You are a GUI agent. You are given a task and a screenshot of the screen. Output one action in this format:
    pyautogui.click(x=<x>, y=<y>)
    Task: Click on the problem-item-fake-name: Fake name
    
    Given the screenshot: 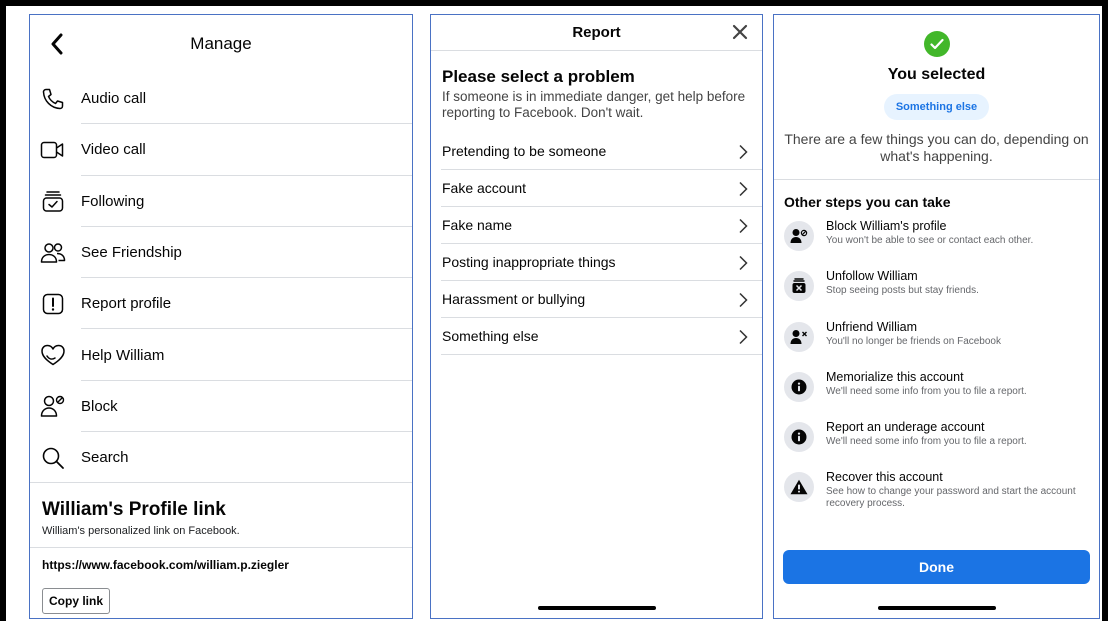 What is the action you would take?
    pyautogui.click(x=601, y=225)
    